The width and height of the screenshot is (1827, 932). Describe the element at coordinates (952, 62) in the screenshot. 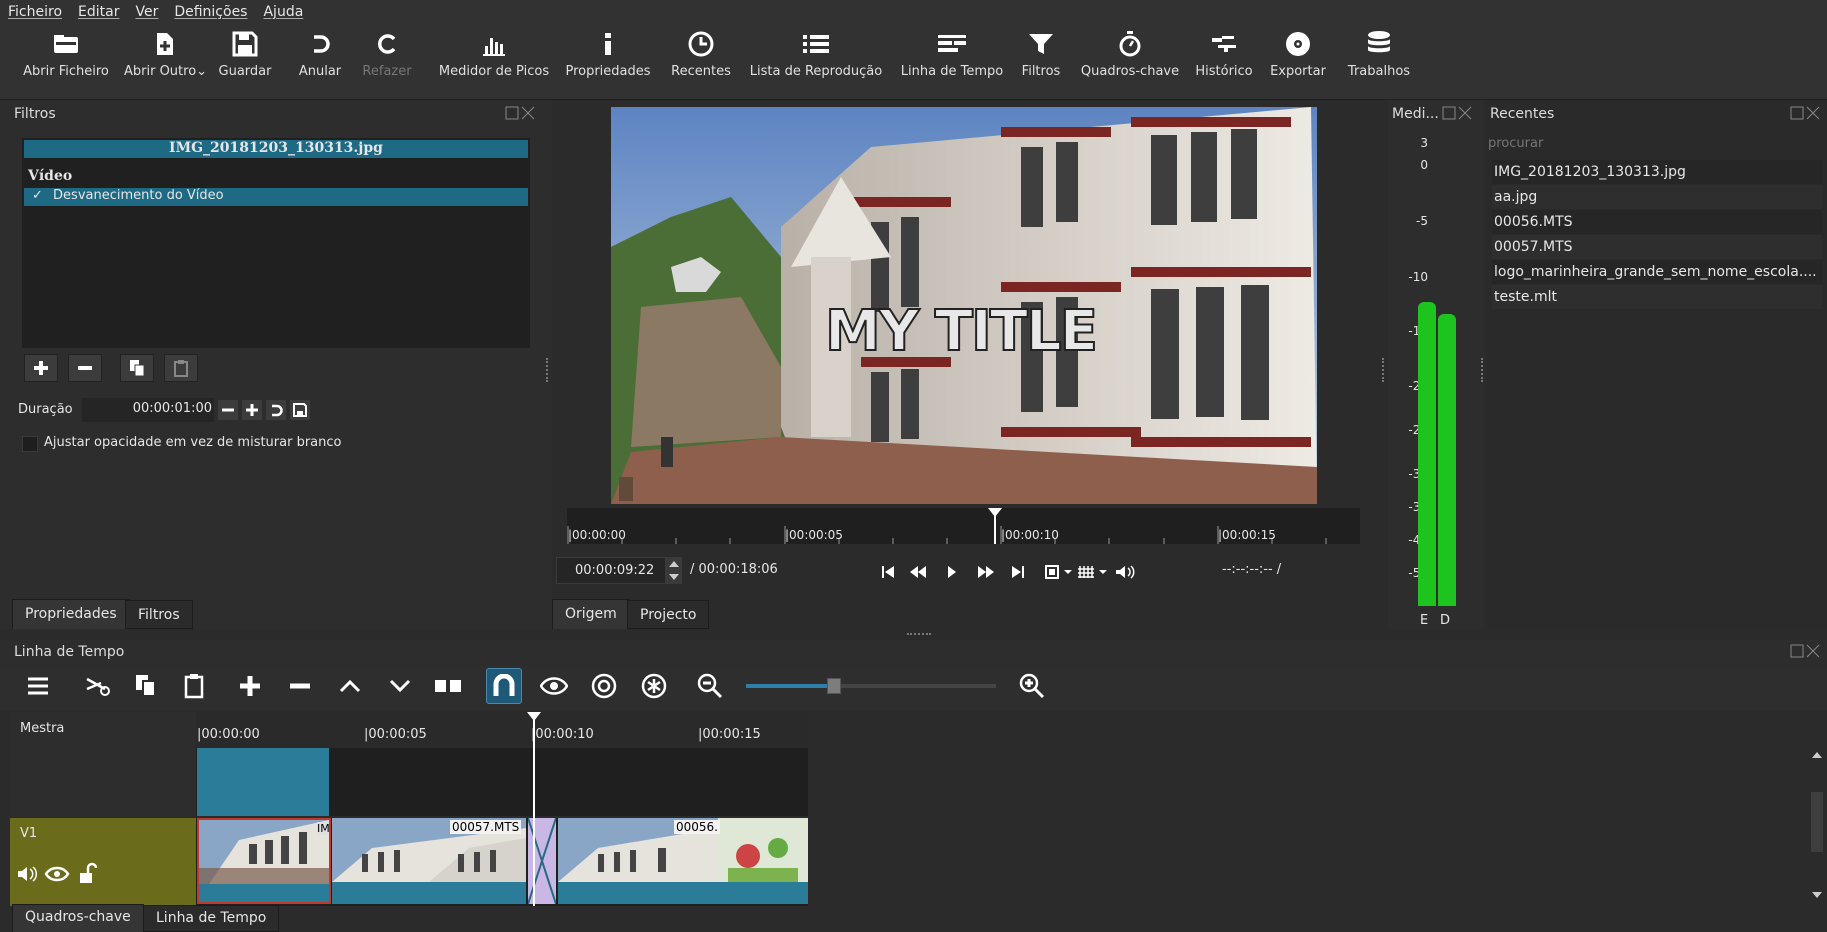

I see `timeline-button: Linha de Tempo` at that location.